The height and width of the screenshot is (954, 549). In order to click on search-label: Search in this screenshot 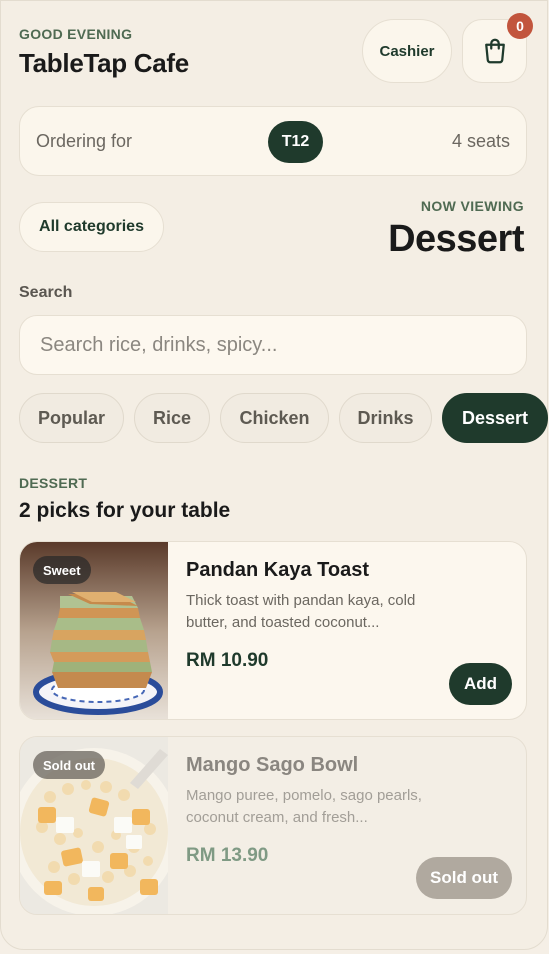, I will do `click(46, 292)`.